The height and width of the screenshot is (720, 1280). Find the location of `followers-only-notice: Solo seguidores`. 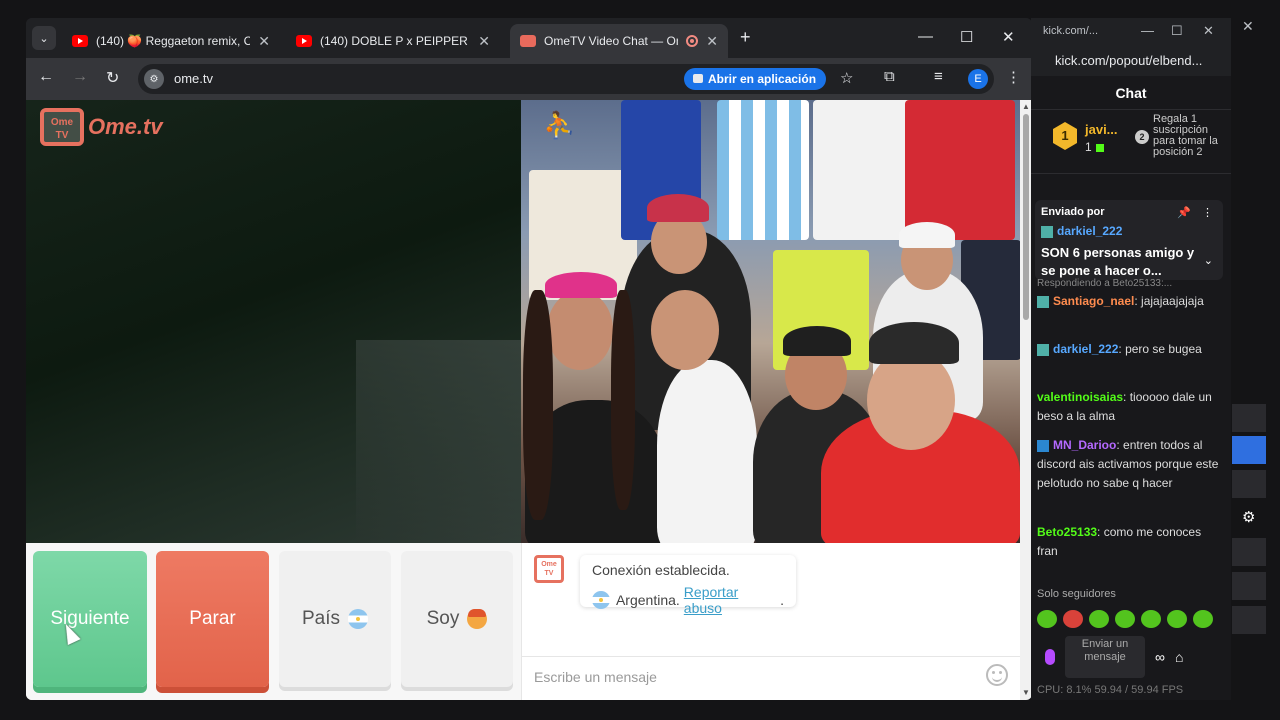

followers-only-notice: Solo seguidores is located at coordinates (1076, 594).